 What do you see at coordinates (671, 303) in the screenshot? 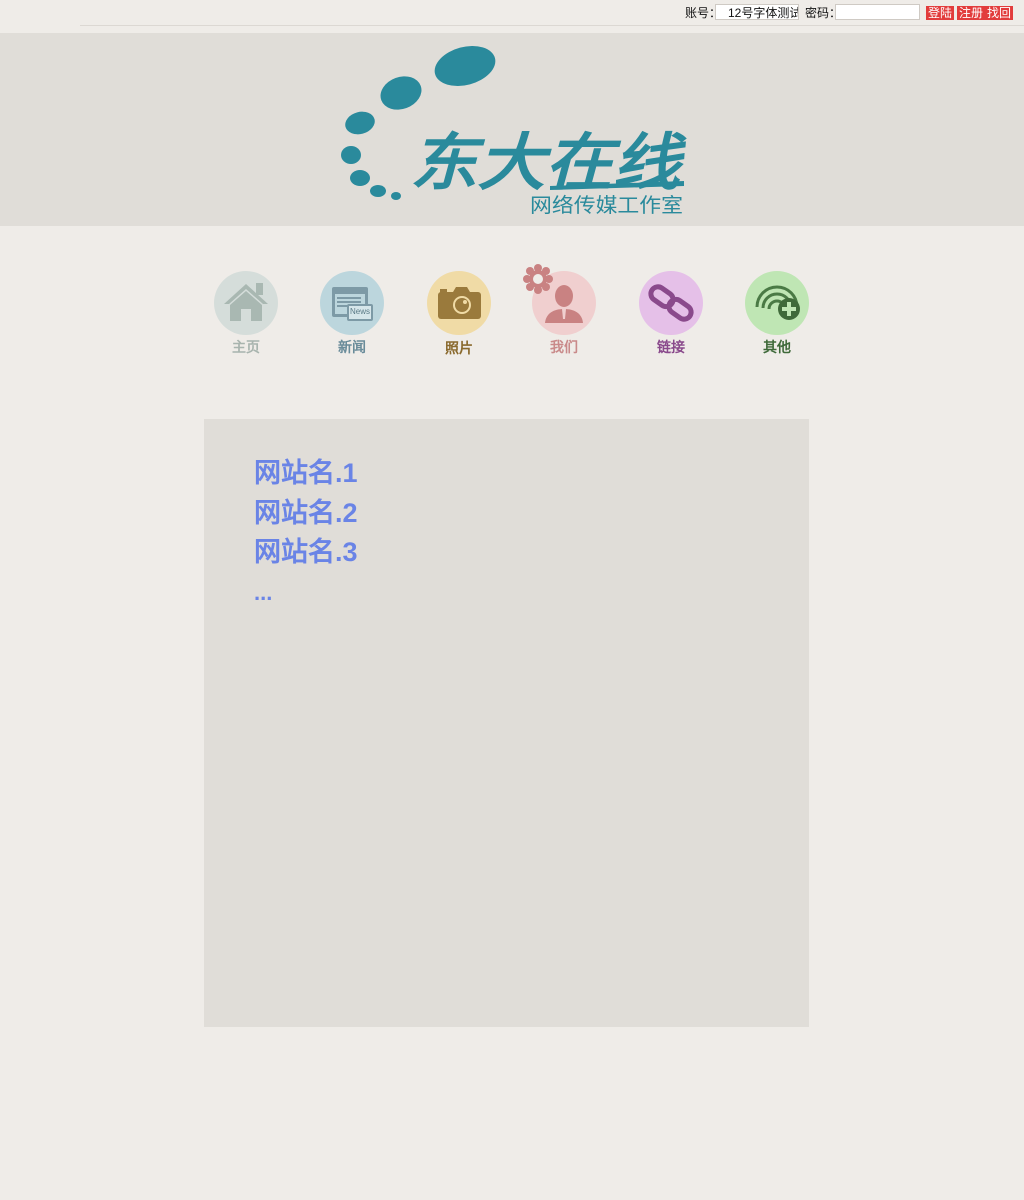
I see `link-icon` at bounding box center [671, 303].